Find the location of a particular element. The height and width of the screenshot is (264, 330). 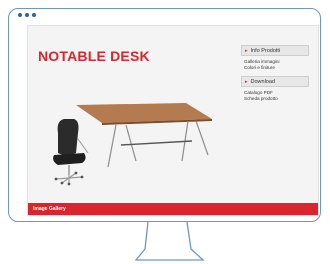

sidebar-link-finishes: Colori e finiture is located at coordinates (275, 68).